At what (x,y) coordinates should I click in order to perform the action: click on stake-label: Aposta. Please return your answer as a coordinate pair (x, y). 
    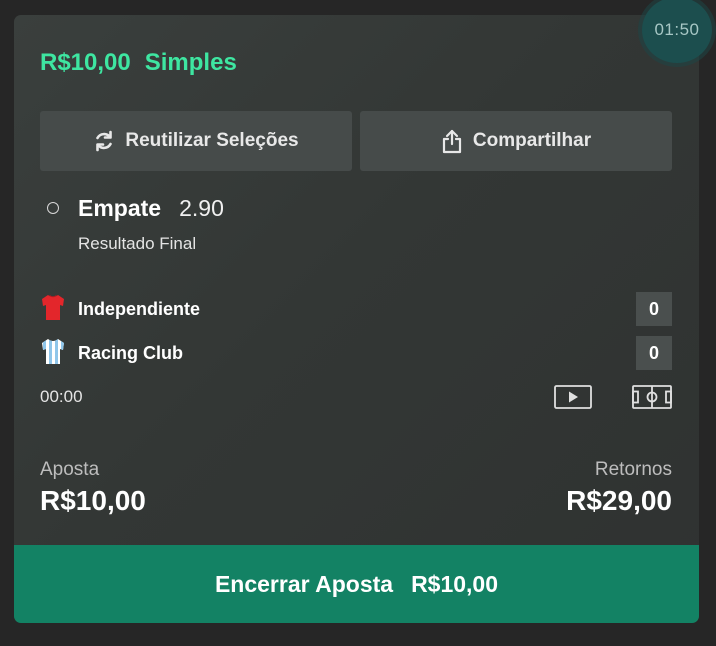
    Looking at the image, I should click on (70, 469).